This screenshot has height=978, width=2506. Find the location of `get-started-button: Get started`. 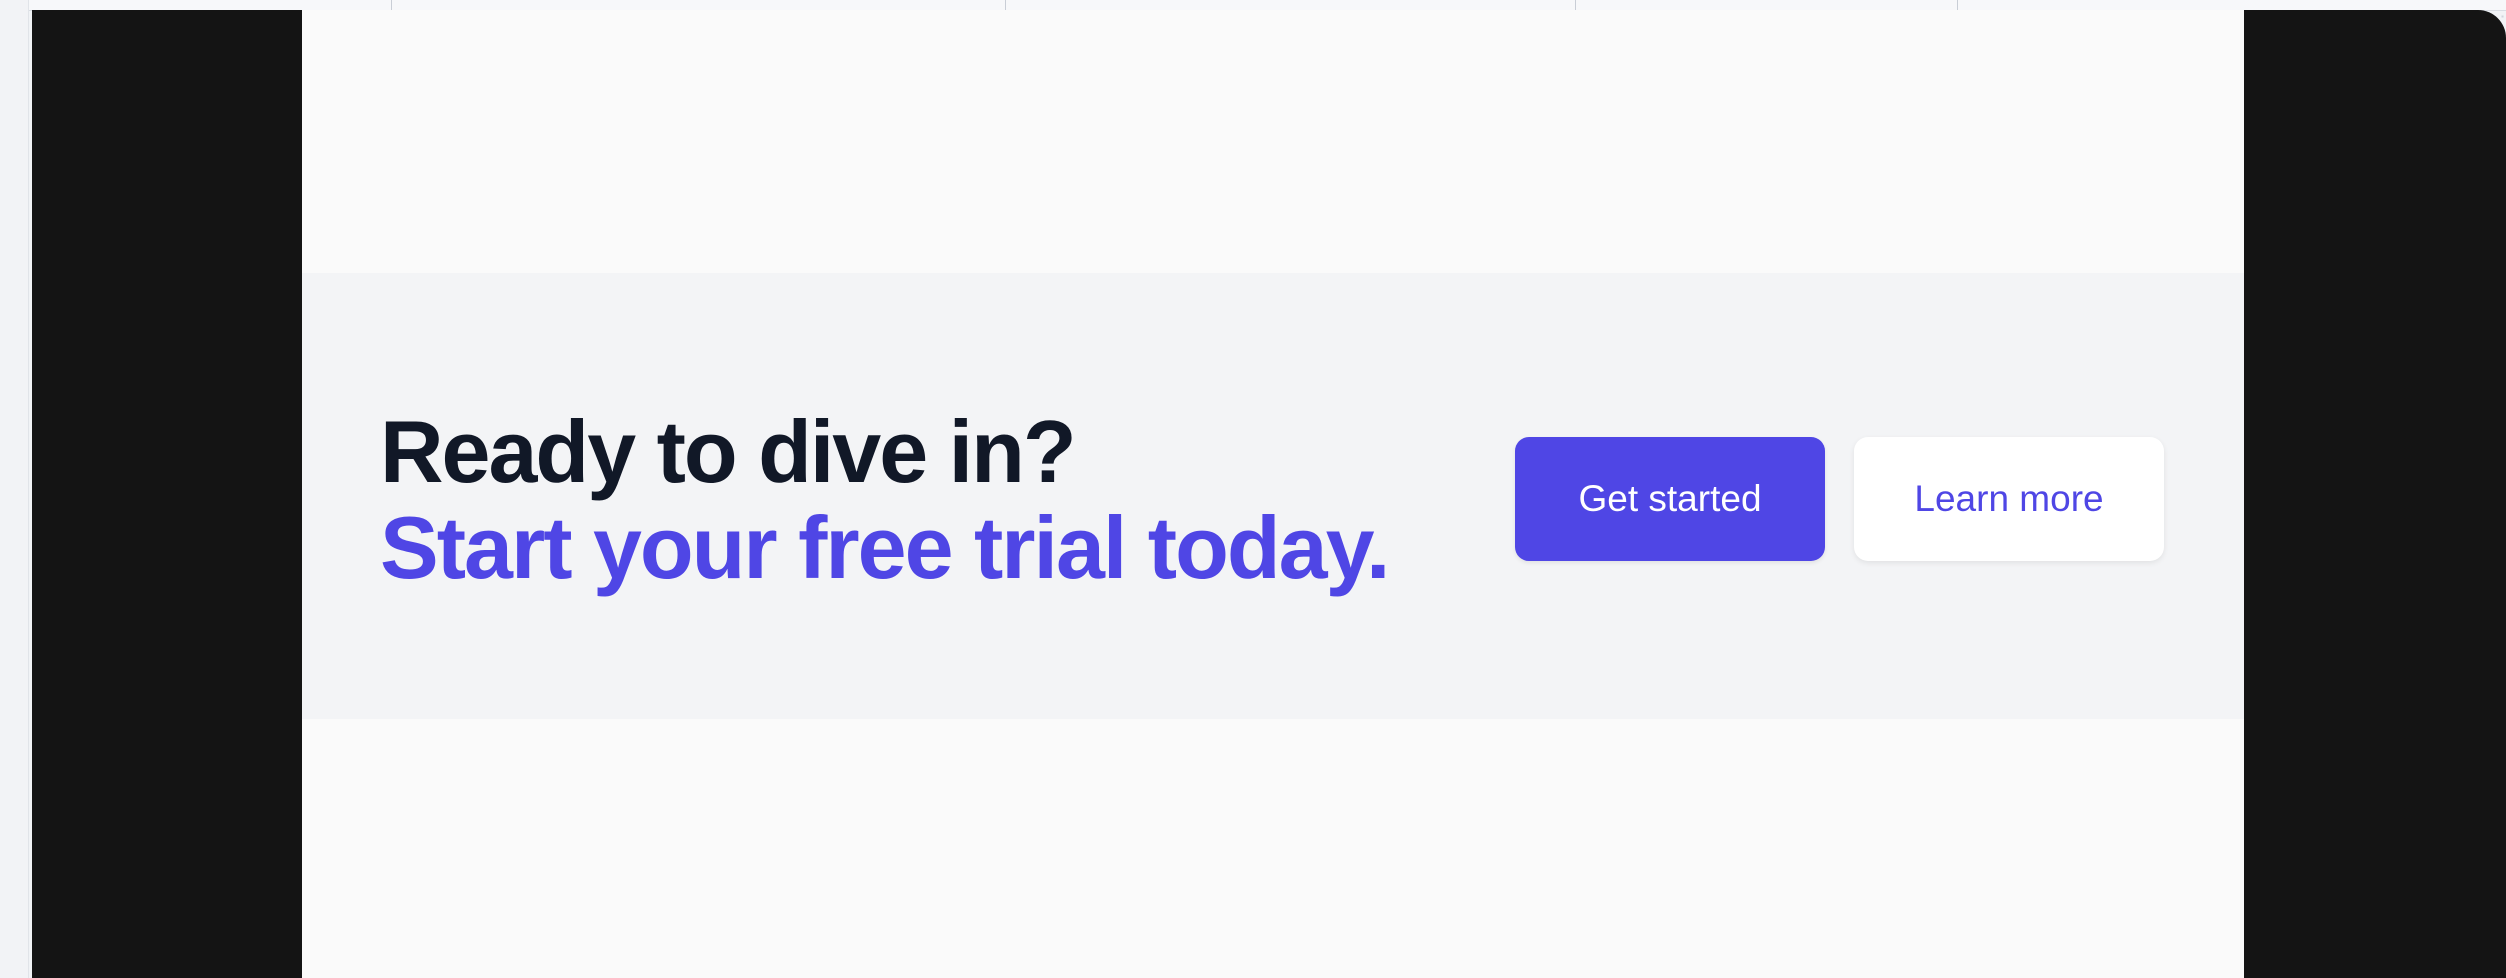

get-started-button: Get started is located at coordinates (1670, 499).